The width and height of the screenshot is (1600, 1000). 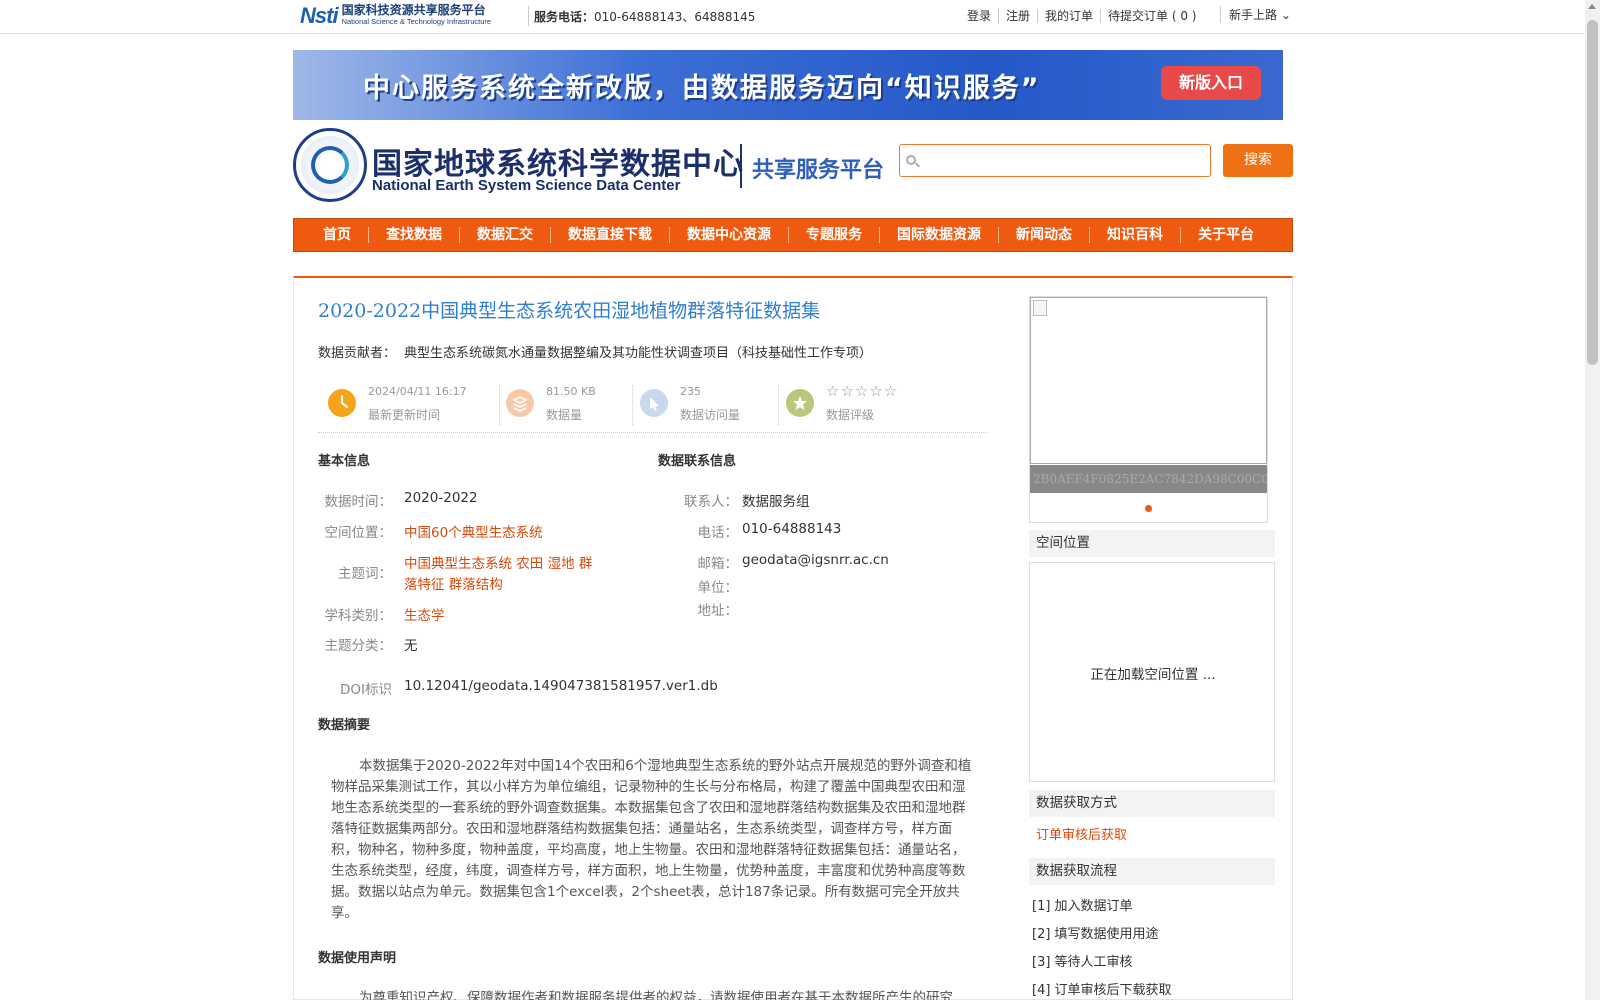 What do you see at coordinates (528, 16) in the screenshot?
I see `top-divider` at bounding box center [528, 16].